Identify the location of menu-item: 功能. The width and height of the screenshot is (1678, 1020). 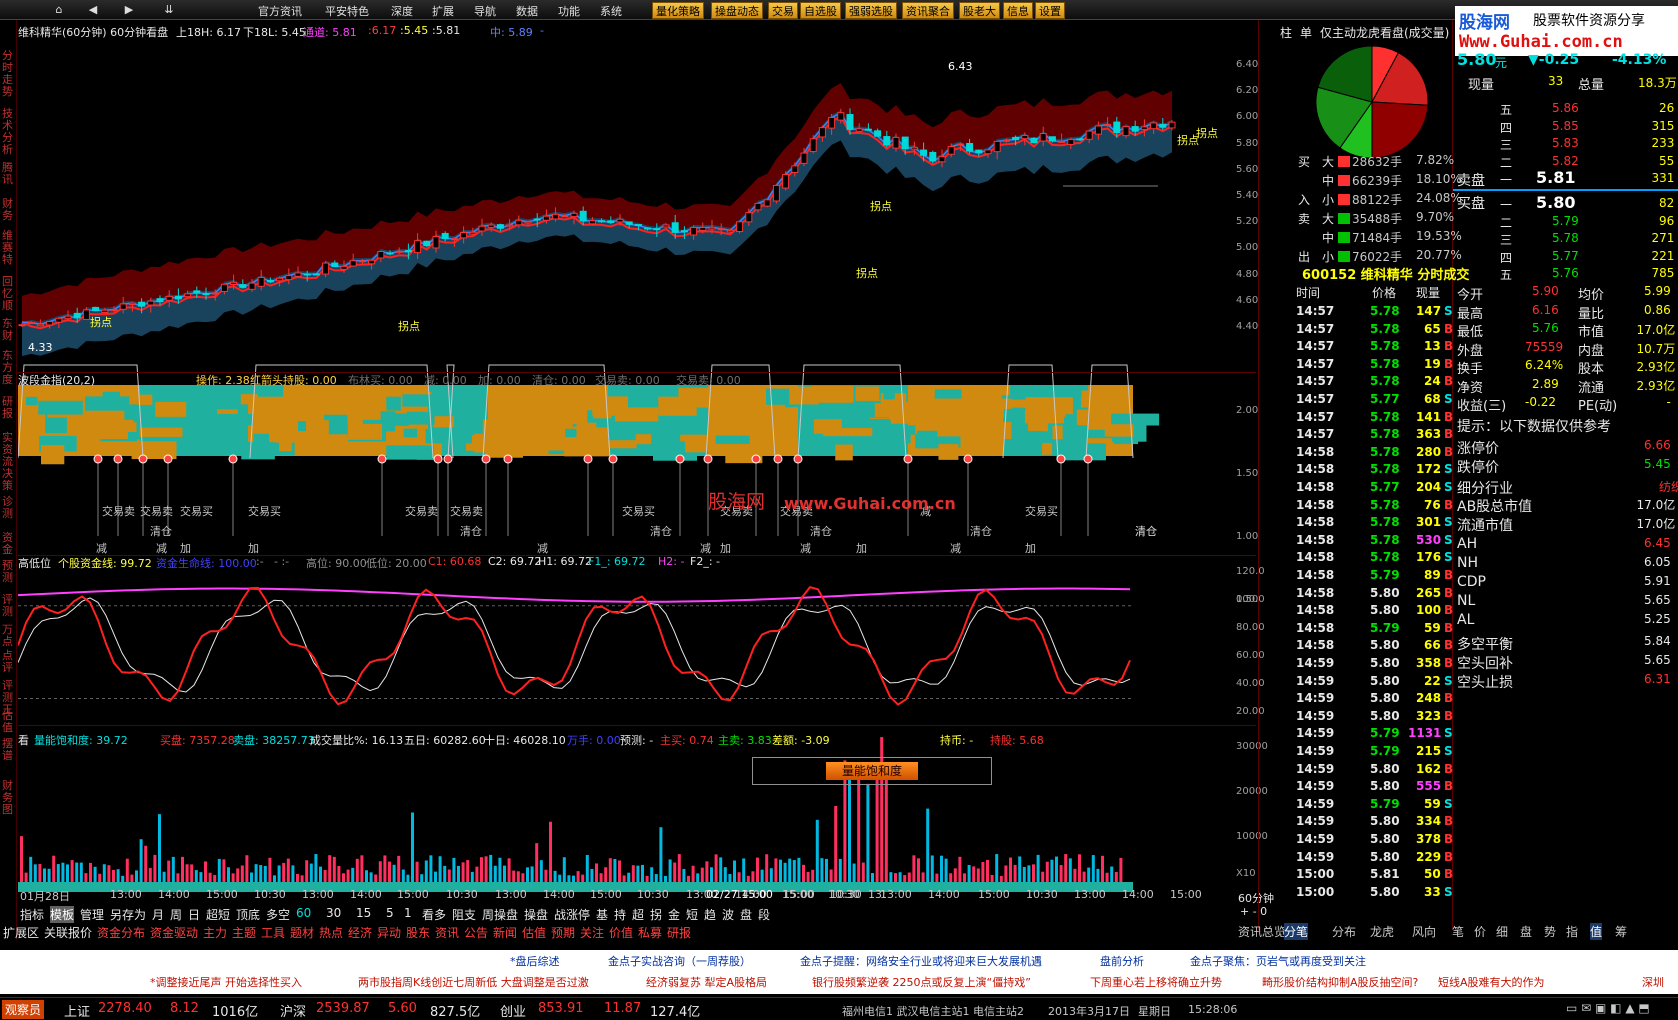
(569, 11).